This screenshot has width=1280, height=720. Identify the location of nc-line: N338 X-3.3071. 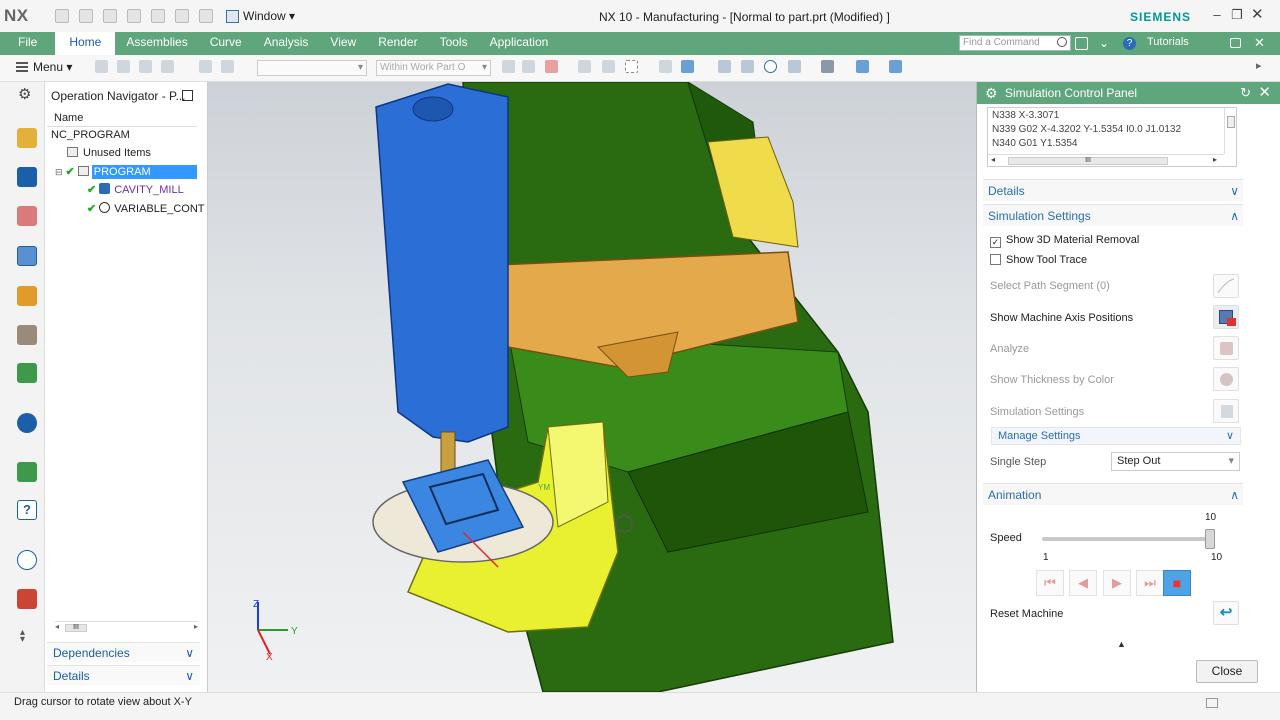
(1025, 115).